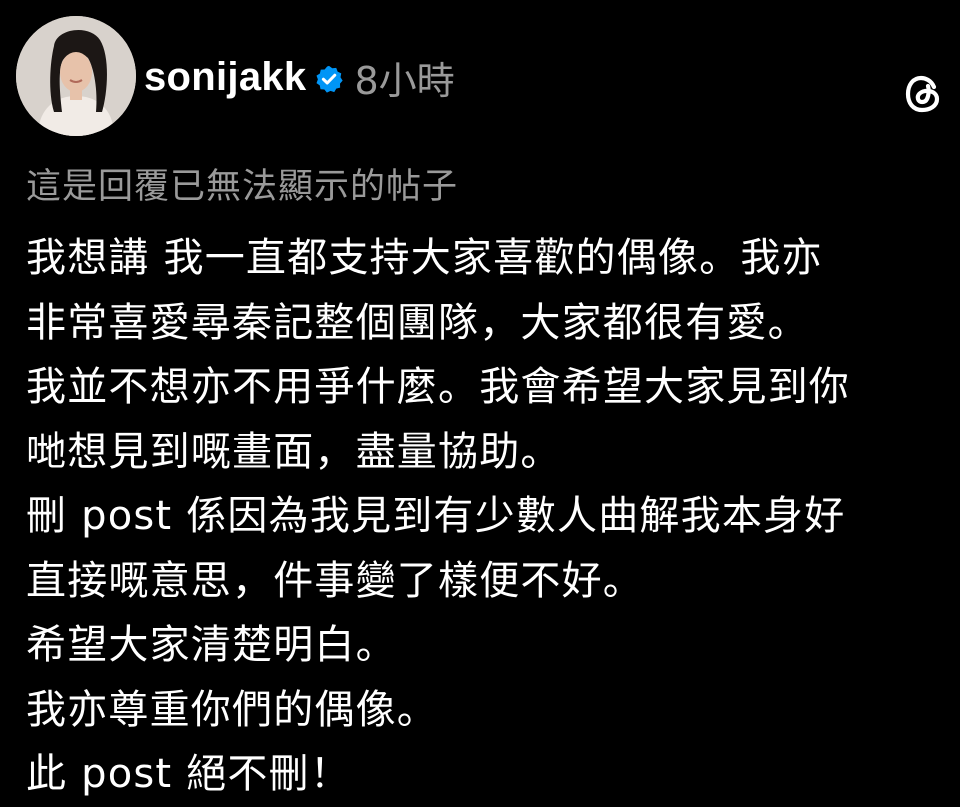 The image size is (960, 807). I want to click on post-text-line: 我並不想亦不用爭什麼。我會希望大家見到你, so click(438, 387).